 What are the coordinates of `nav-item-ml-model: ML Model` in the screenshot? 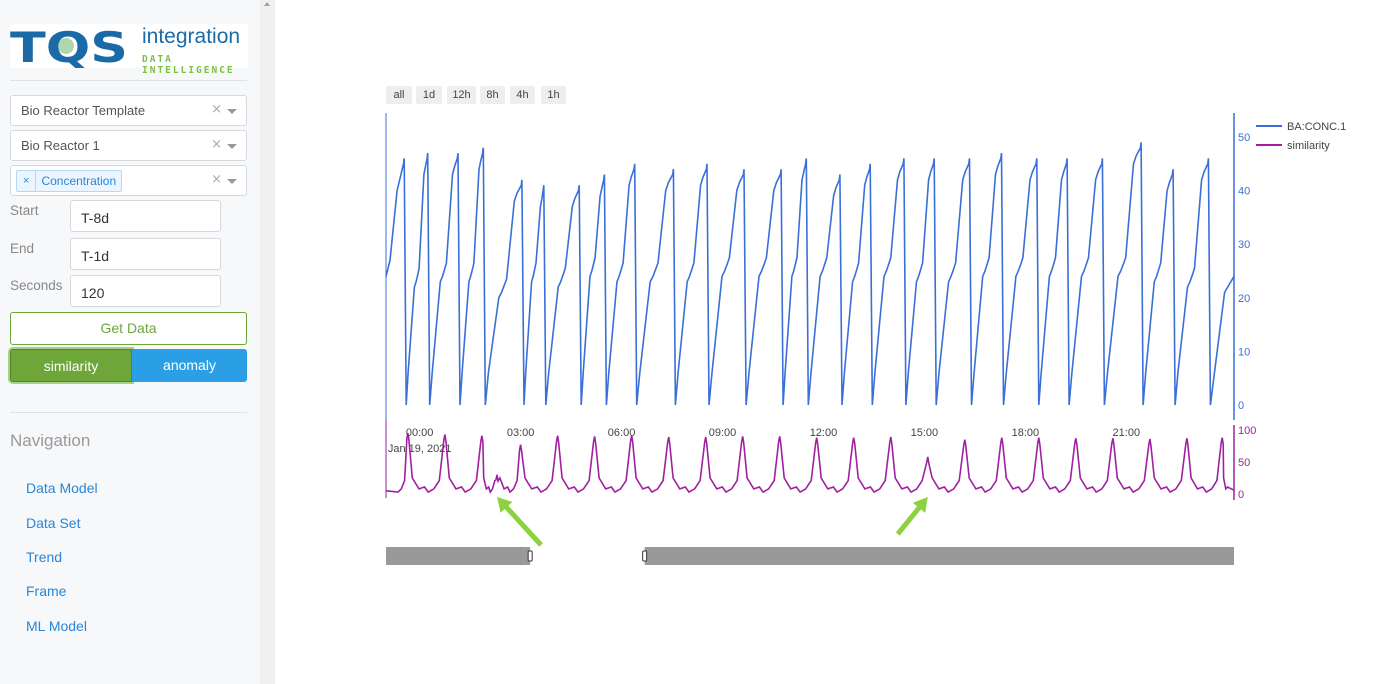 It's located at (56, 626).